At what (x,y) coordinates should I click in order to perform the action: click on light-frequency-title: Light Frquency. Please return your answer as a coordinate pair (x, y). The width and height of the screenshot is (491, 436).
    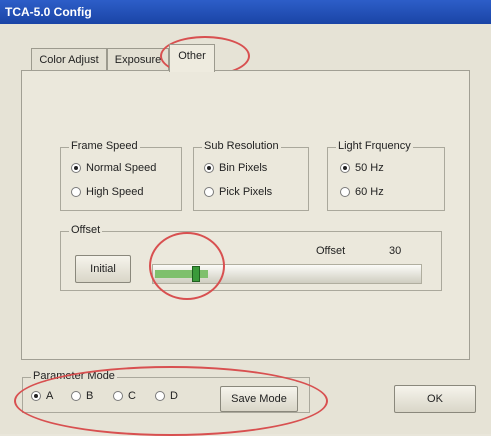
    Looking at the image, I should click on (374, 146).